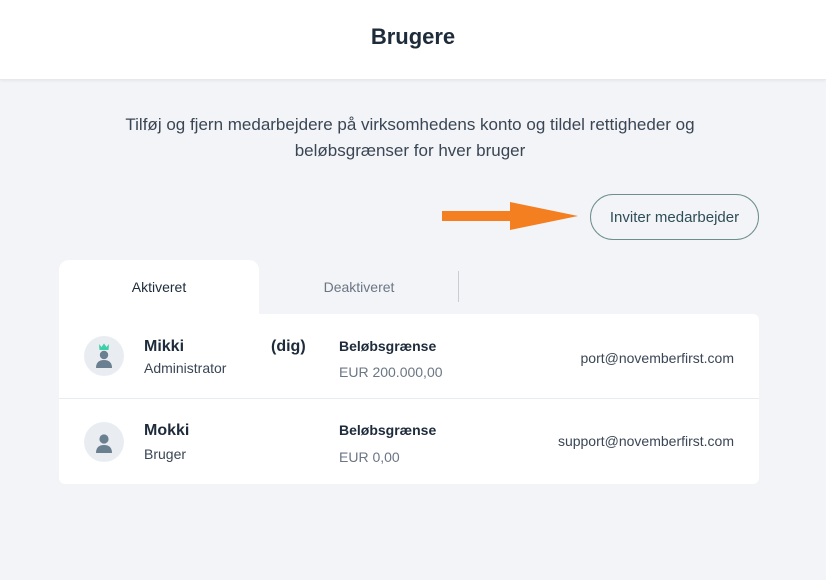  I want to click on user-email: port@novemberfirst.com, so click(657, 358).